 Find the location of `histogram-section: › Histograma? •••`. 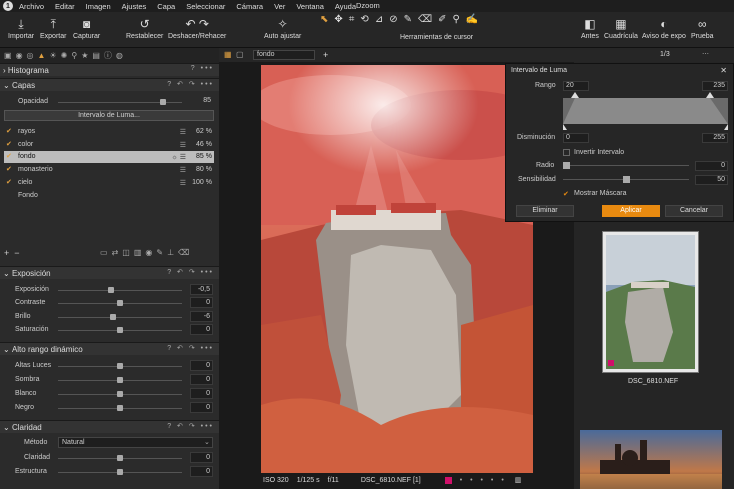

histogram-section: › Histograma? ••• is located at coordinates (109, 69).